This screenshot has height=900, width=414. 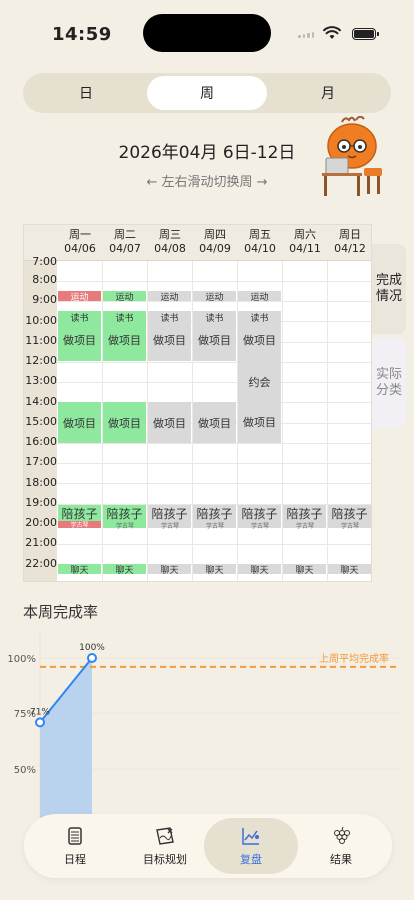 What do you see at coordinates (75, 859) in the screenshot?
I see `nav-schedule-label: 日程` at bounding box center [75, 859].